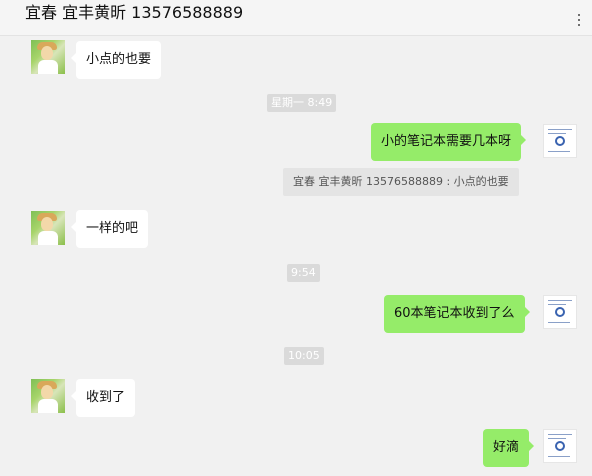 The height and width of the screenshot is (476, 592). I want to click on timestamp: 9:54, so click(303, 273).